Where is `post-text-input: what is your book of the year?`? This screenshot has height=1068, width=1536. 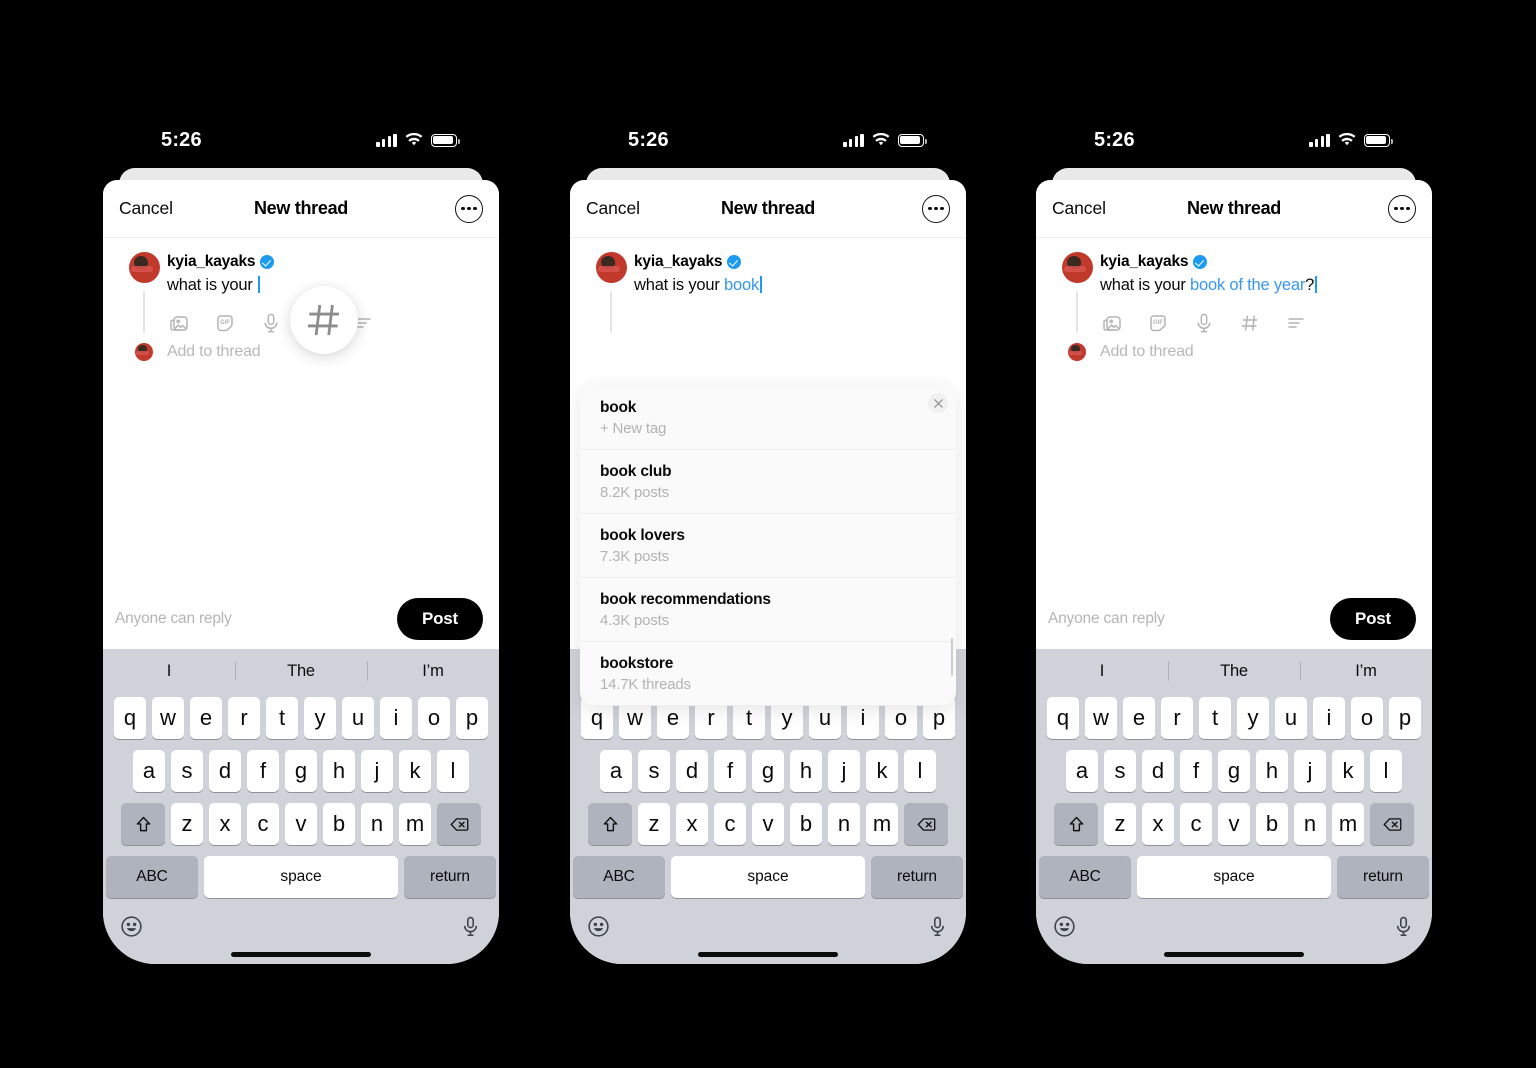 post-text-input: what is your book of the year? is located at coordinates (1257, 285).